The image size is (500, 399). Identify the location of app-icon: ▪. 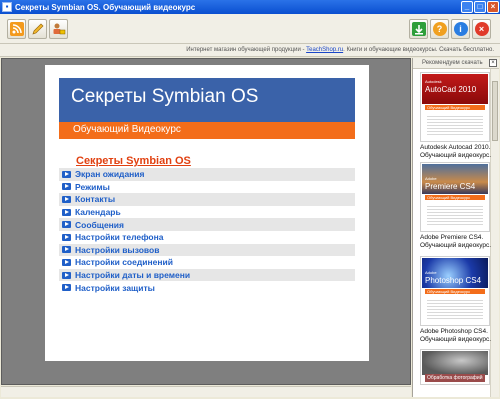
(7, 7).